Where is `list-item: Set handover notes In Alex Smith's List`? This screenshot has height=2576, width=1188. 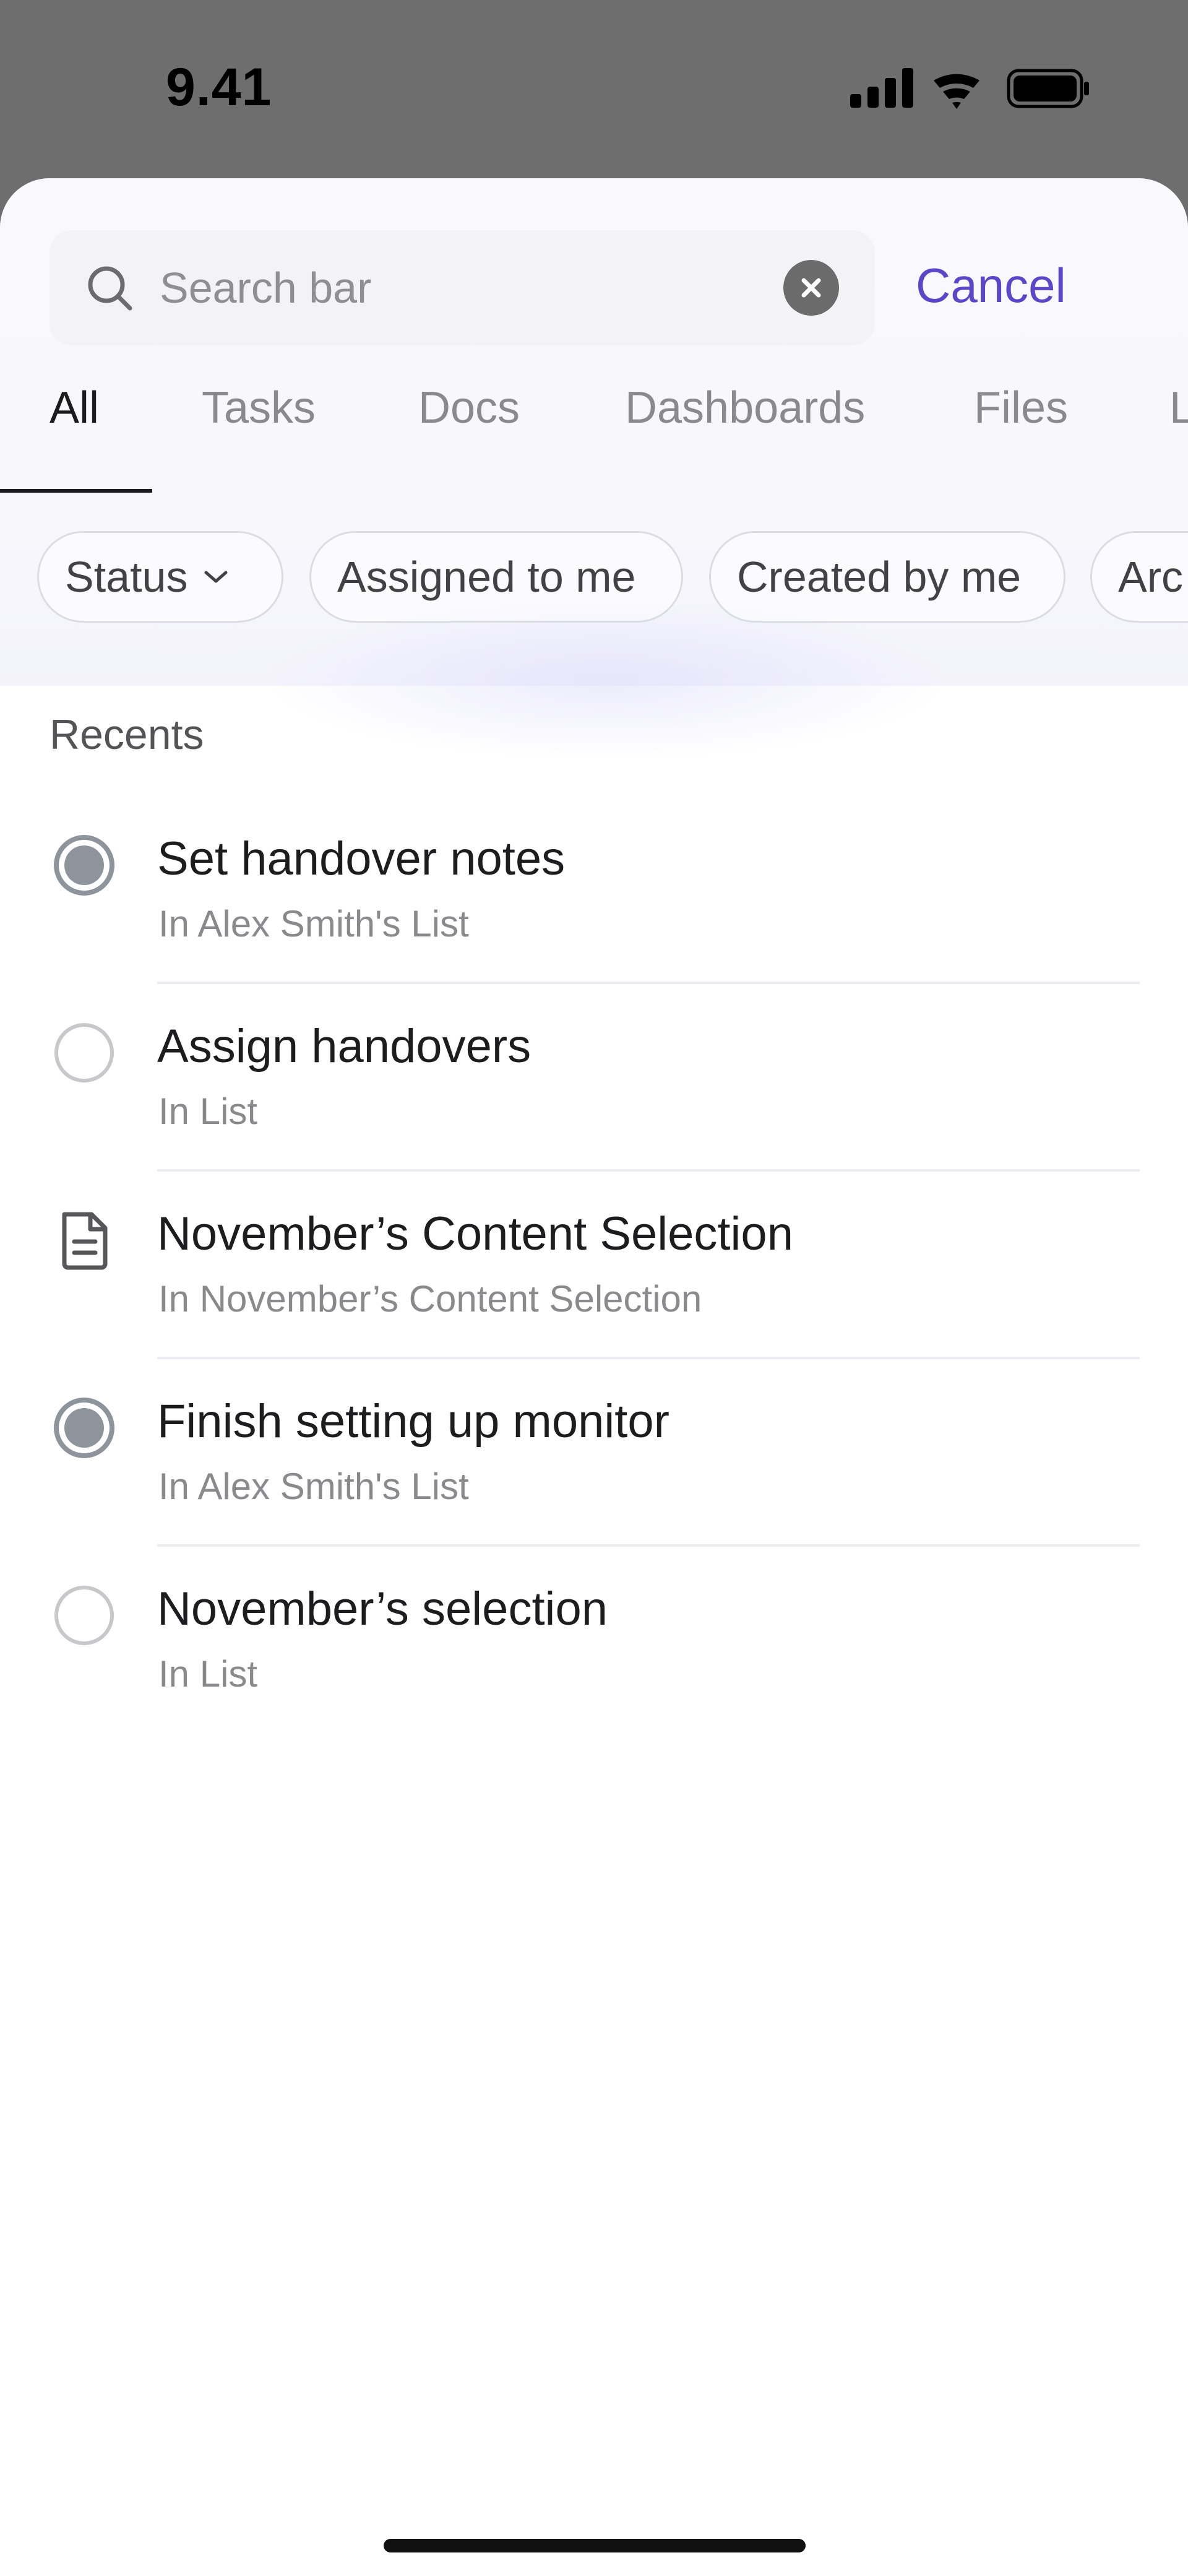 list-item: Set handover notes In Alex Smith's List is located at coordinates (594, 902).